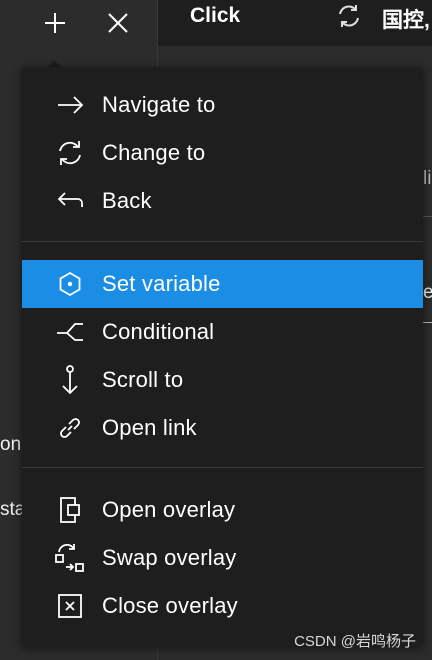 The height and width of the screenshot is (660, 432). What do you see at coordinates (427, 178) in the screenshot?
I see `background-fragment: li` at bounding box center [427, 178].